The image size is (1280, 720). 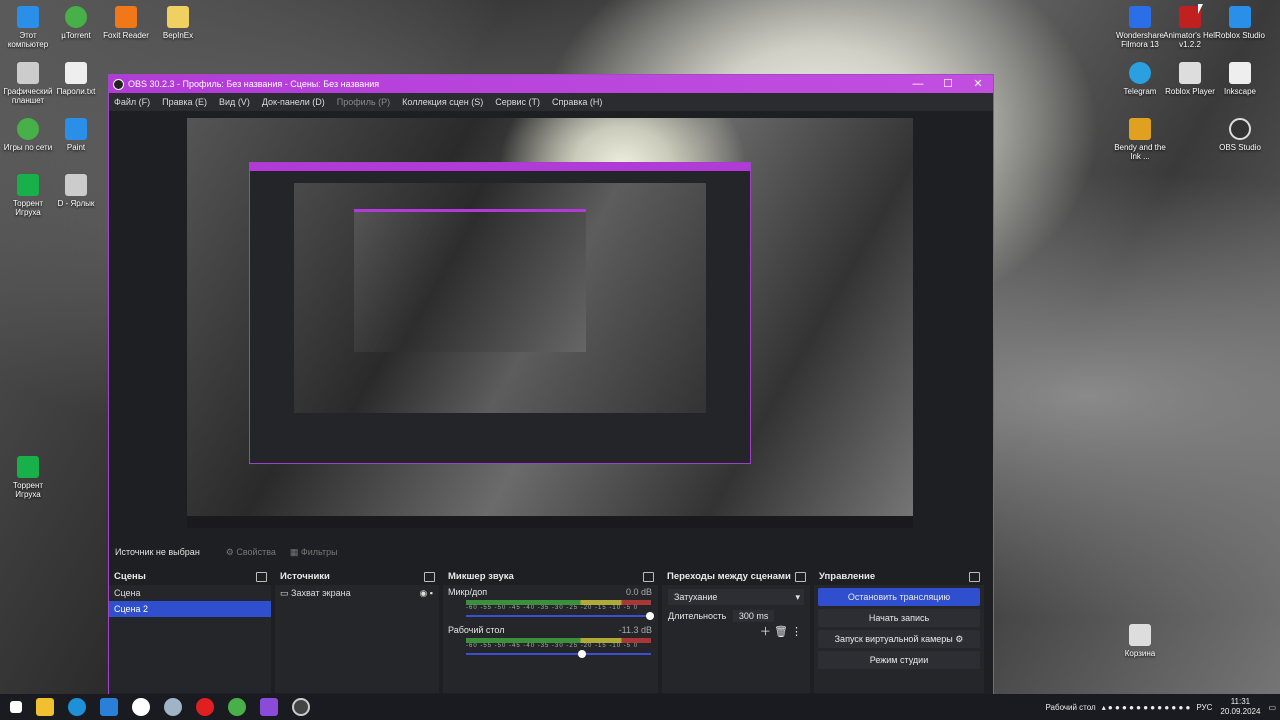 I want to click on desktop-icon-telegram: Telegram, so click(x=1140, y=79).